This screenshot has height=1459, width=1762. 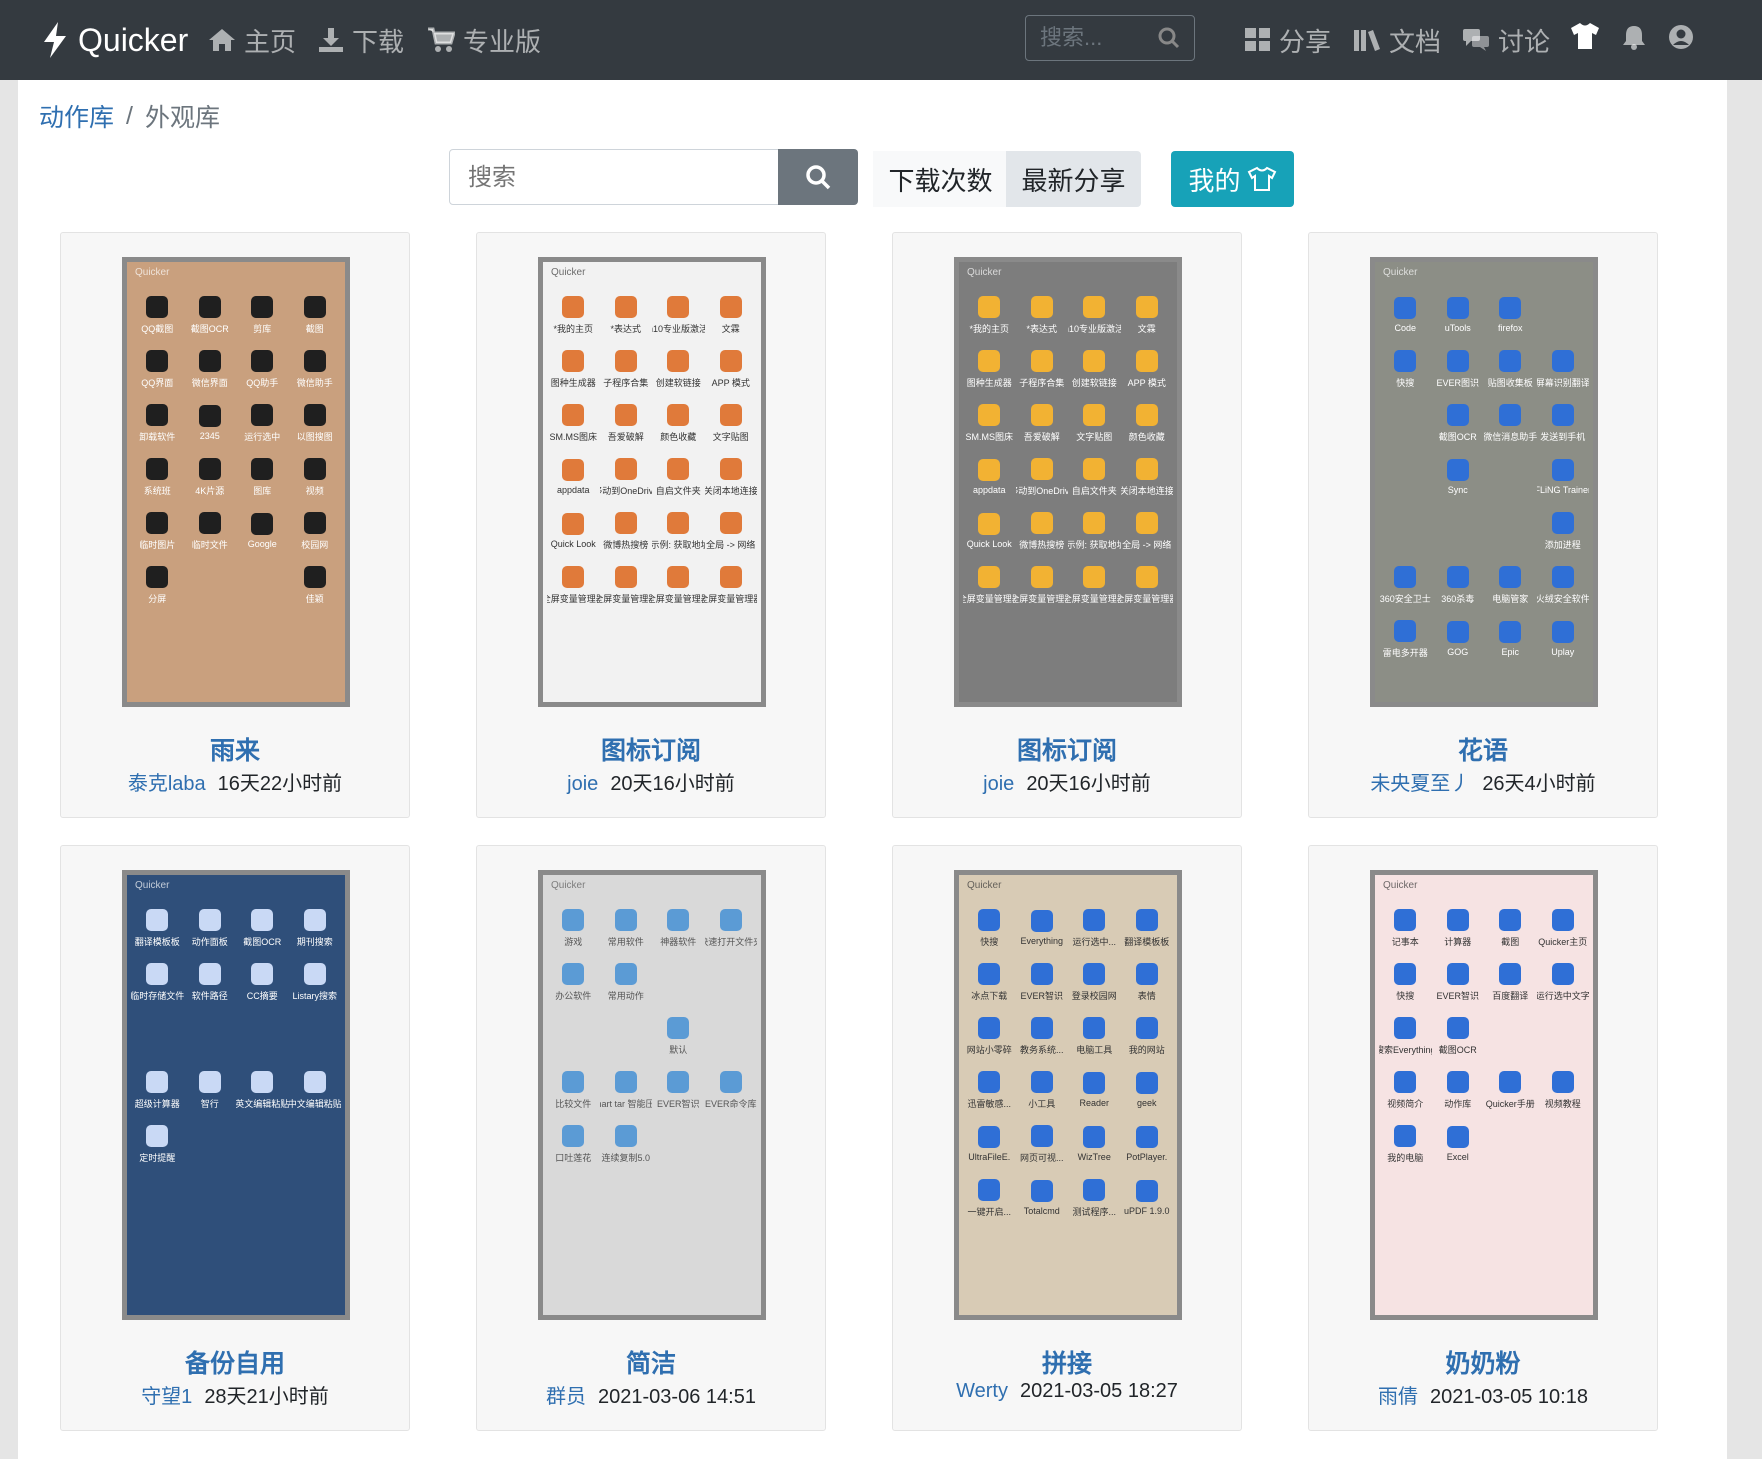 I want to click on preview-action: 佳颖, so click(x=315, y=585).